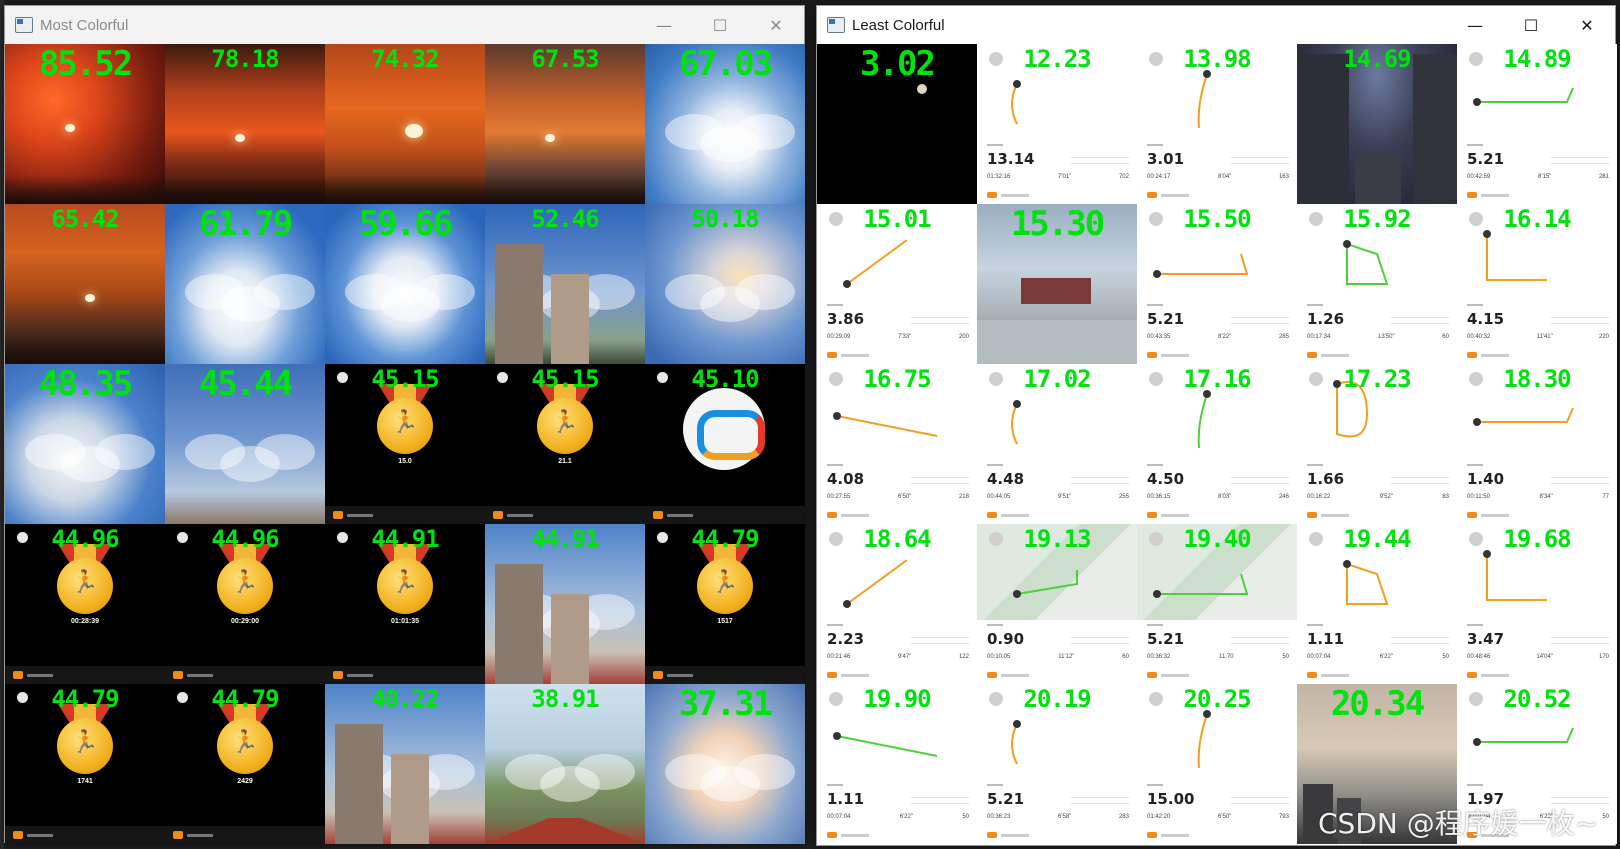 The height and width of the screenshot is (849, 1620). What do you see at coordinates (565, 444) in the screenshot?
I see `image-tile: 21.1 45.15` at bounding box center [565, 444].